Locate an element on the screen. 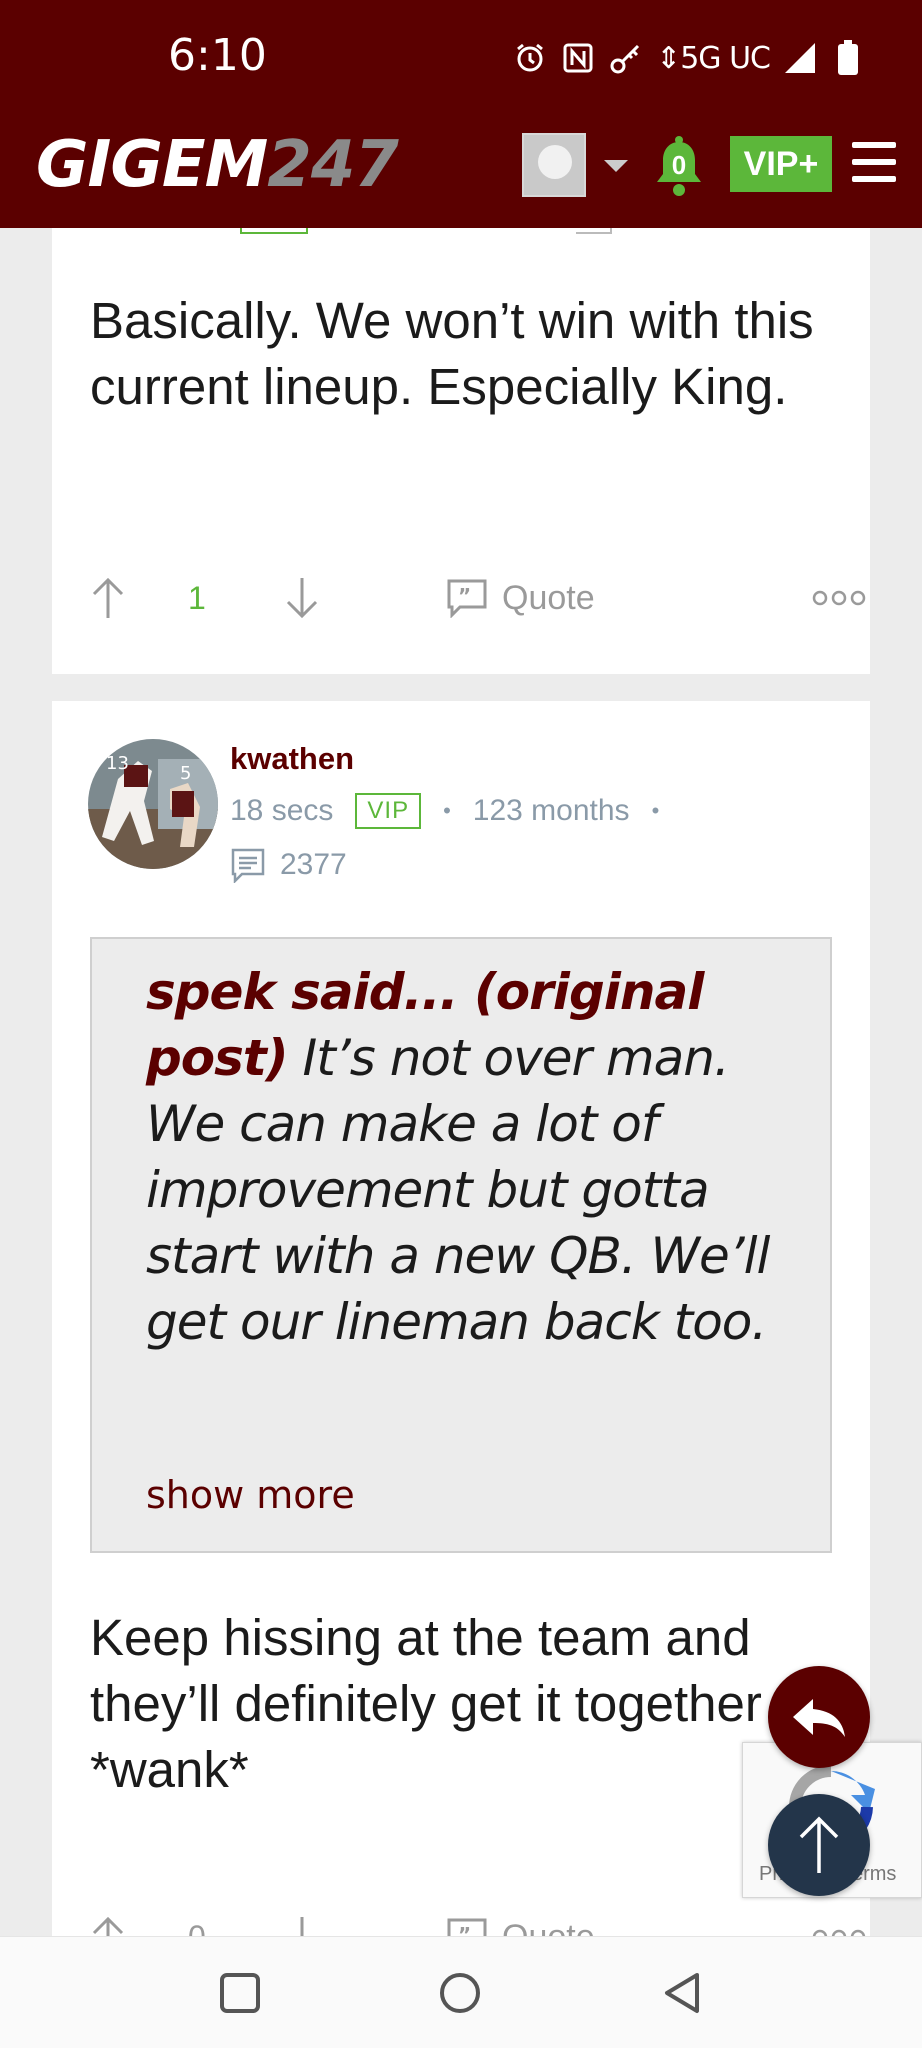 The image size is (922, 2048). triangle-back-icon is located at coordinates (682, 1993).